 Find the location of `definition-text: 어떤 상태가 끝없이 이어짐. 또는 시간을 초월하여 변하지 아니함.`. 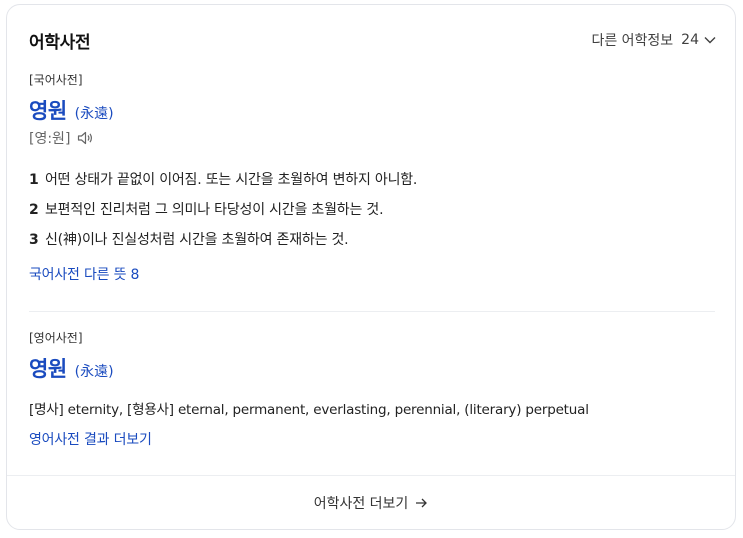

definition-text: 어떤 상태가 끝없이 이어짐. 또는 시간을 초월하여 변하지 아니함. is located at coordinates (231, 180).